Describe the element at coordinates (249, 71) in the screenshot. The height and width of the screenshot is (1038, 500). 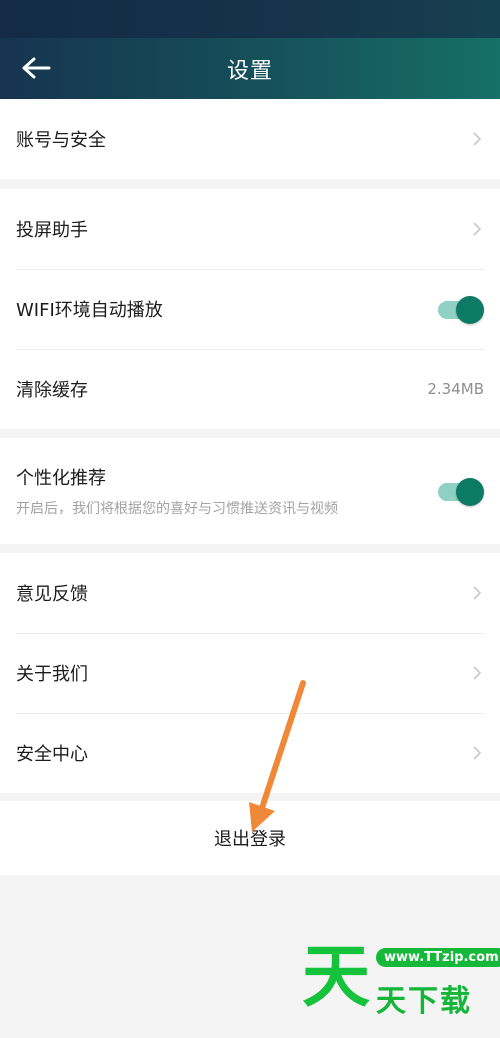
I see `page-title: 设置` at that location.